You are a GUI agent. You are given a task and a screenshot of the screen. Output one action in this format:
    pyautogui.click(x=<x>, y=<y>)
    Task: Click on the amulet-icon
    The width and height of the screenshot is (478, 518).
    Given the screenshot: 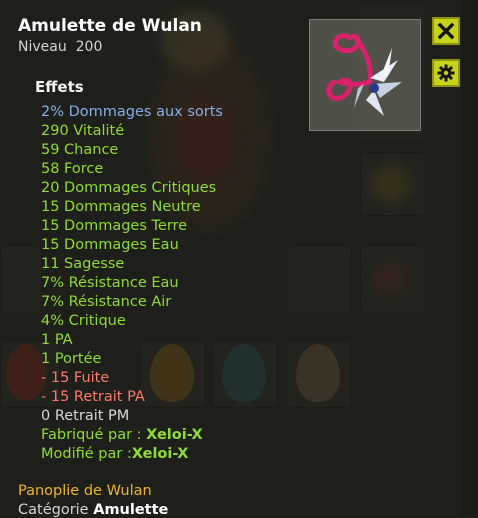 What is the action you would take?
    pyautogui.click(x=364, y=74)
    